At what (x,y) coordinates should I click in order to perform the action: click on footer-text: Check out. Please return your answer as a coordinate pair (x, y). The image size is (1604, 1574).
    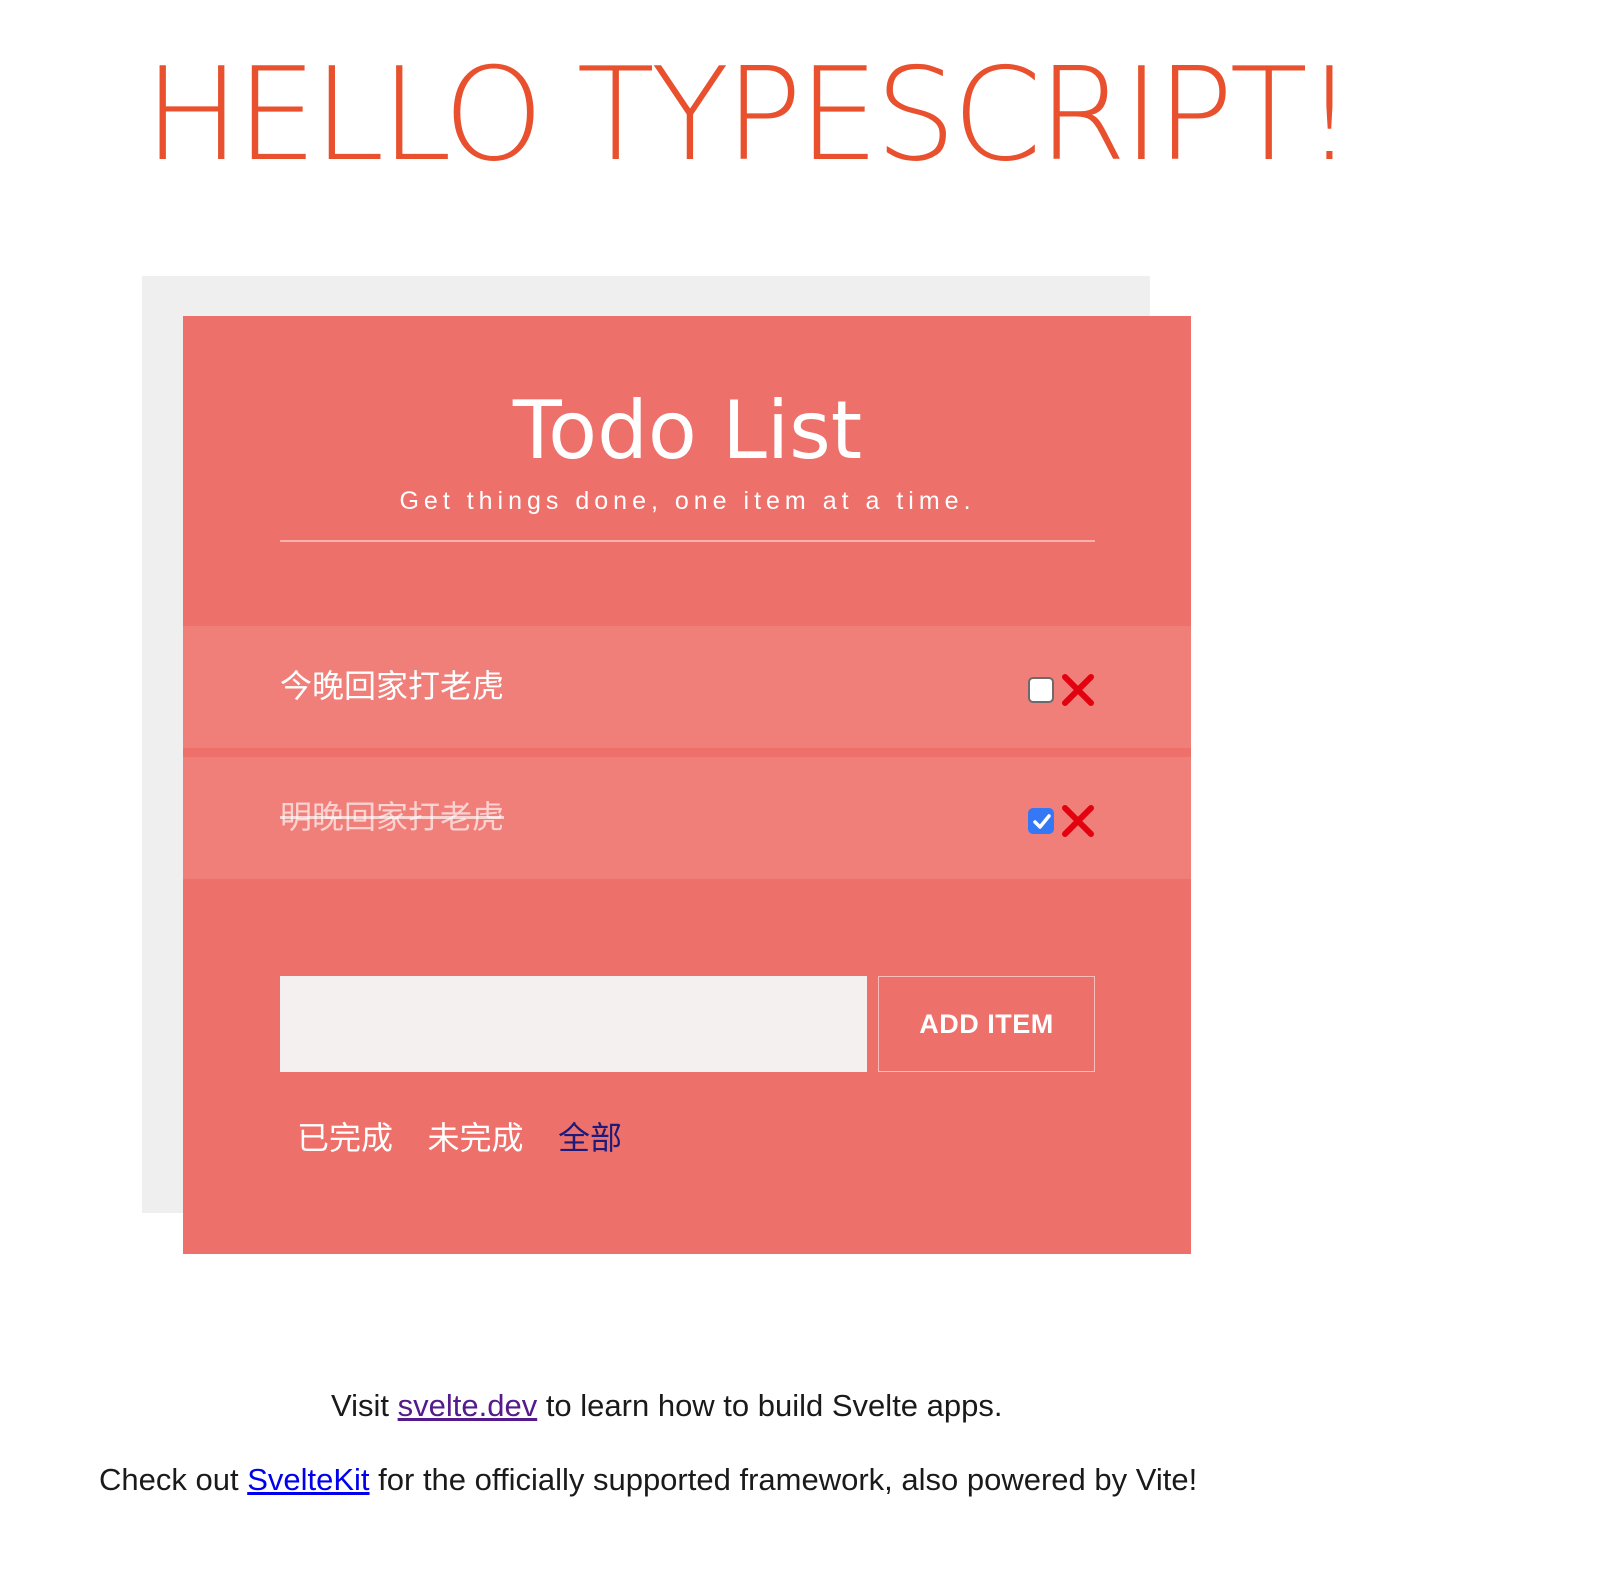
    Looking at the image, I should click on (173, 1479).